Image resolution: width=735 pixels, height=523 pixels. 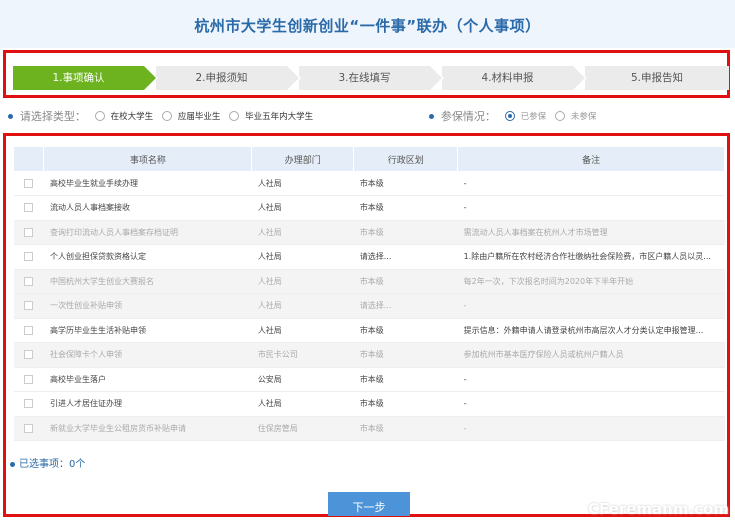 I want to click on page-title: 杭州市大学生创新创业“一件事”联办（个人事项）, so click(x=367, y=24).